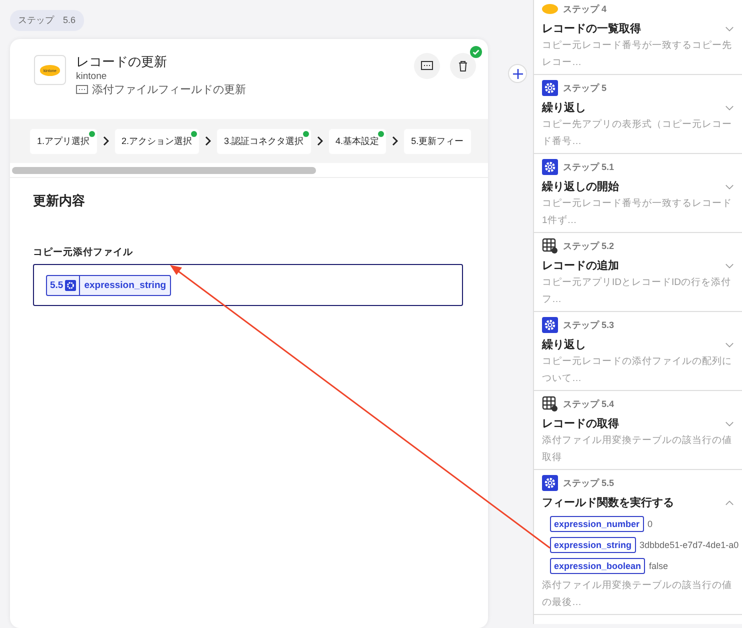  What do you see at coordinates (83, 252) in the screenshot?
I see `field-label: コピー元添付ファイル` at bounding box center [83, 252].